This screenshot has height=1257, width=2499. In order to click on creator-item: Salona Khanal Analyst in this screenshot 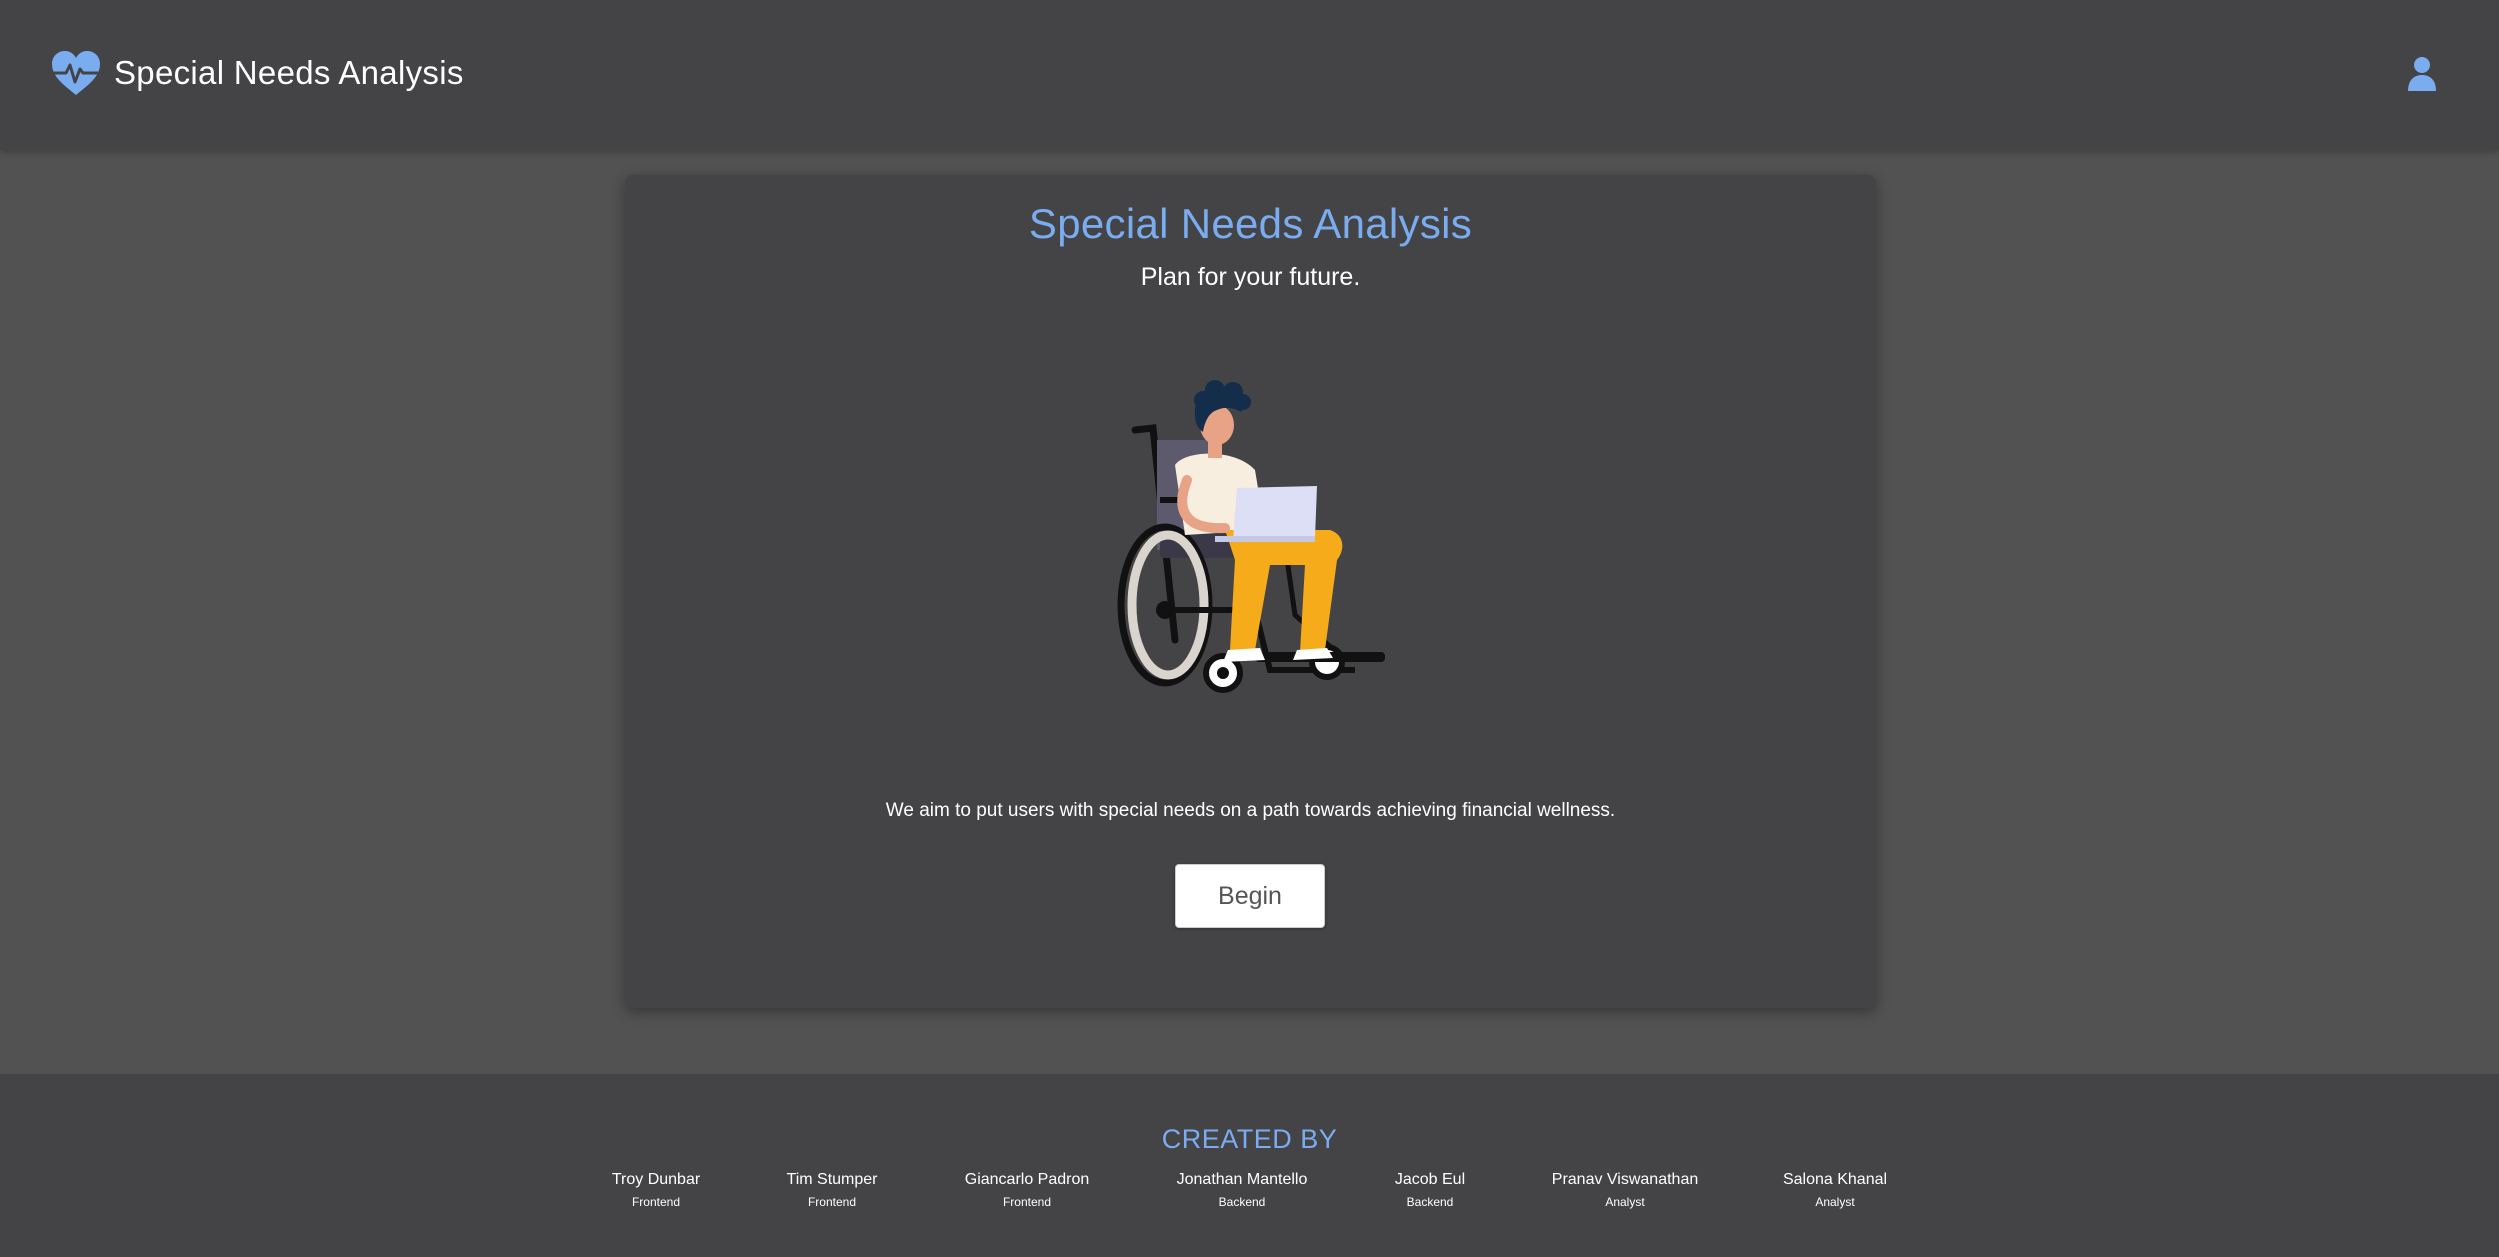, I will do `click(1835, 1190)`.